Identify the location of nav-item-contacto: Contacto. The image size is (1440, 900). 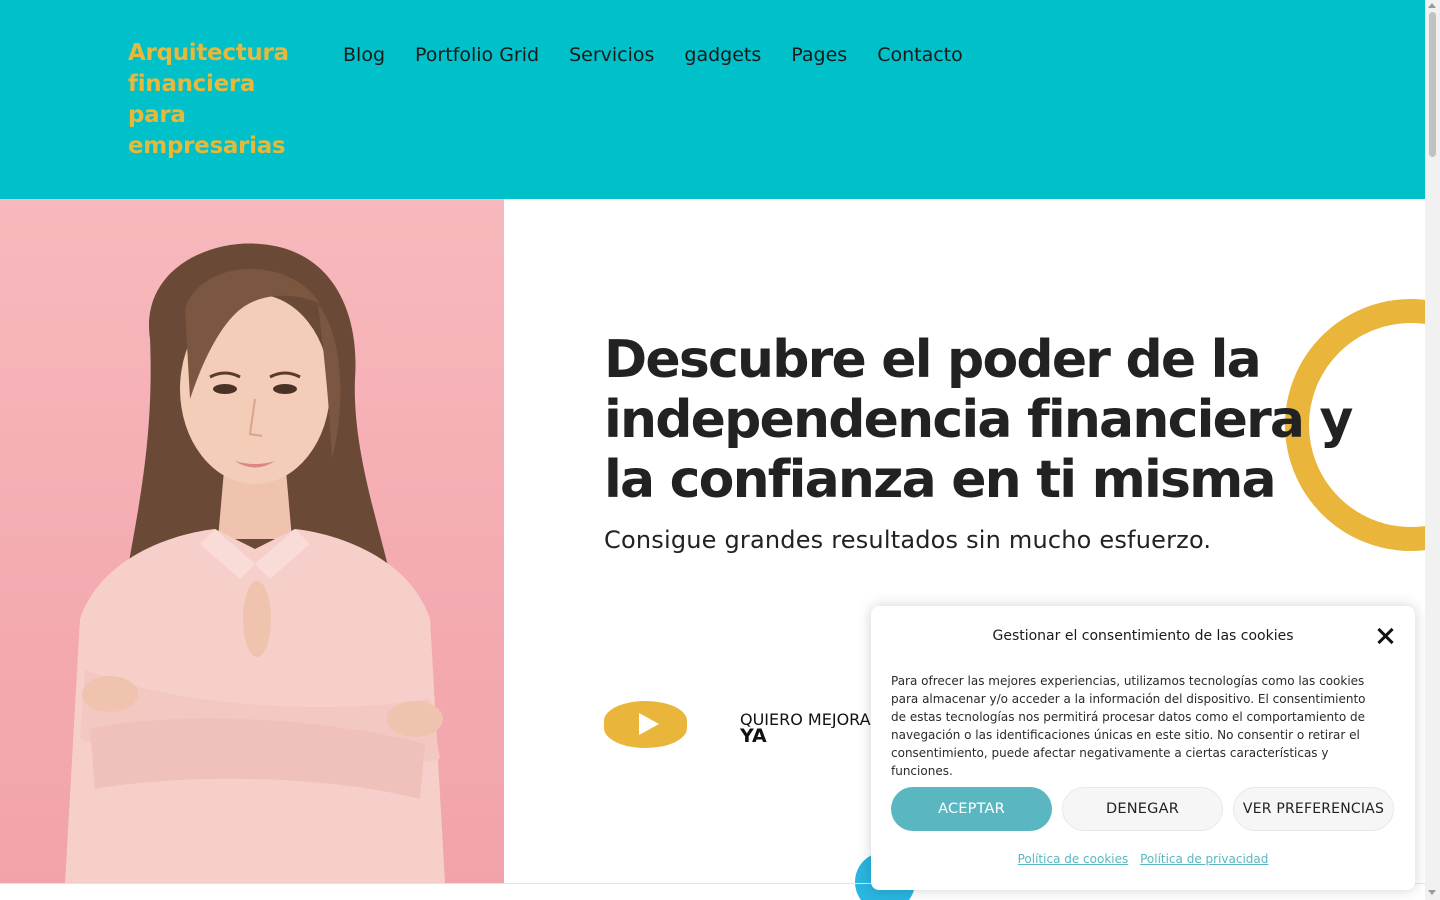
(920, 55).